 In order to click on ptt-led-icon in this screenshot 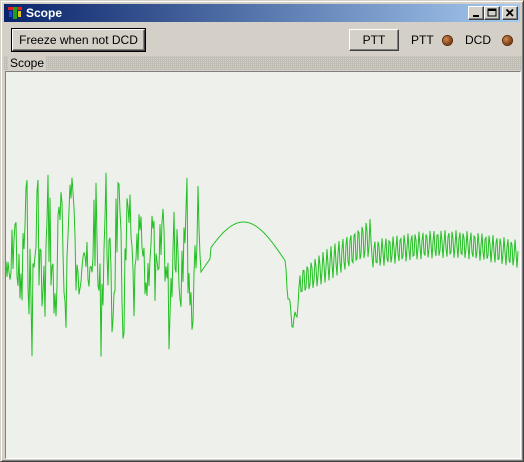, I will do `click(447, 40)`.